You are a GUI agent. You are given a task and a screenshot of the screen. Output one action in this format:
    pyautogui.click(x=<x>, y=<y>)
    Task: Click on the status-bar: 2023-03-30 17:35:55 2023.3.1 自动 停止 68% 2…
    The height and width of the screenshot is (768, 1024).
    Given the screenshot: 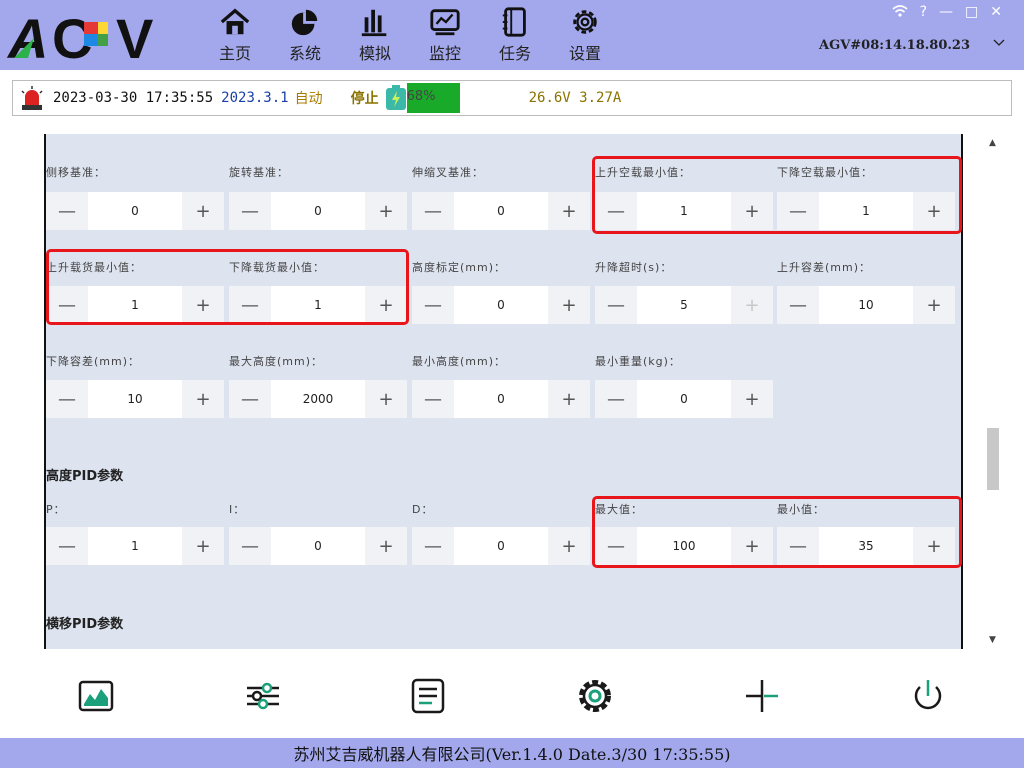 What is the action you would take?
    pyautogui.click(x=512, y=98)
    